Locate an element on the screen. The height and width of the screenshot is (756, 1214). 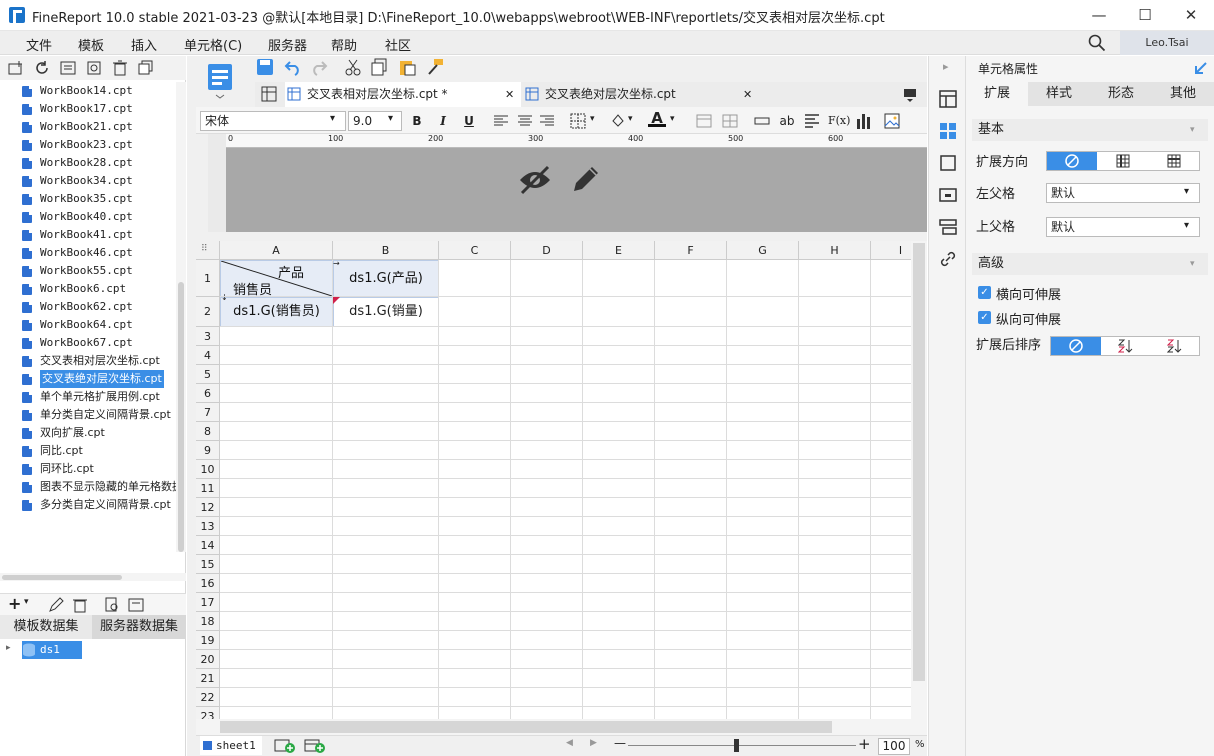
search-icon is located at coordinates (1097, 43).